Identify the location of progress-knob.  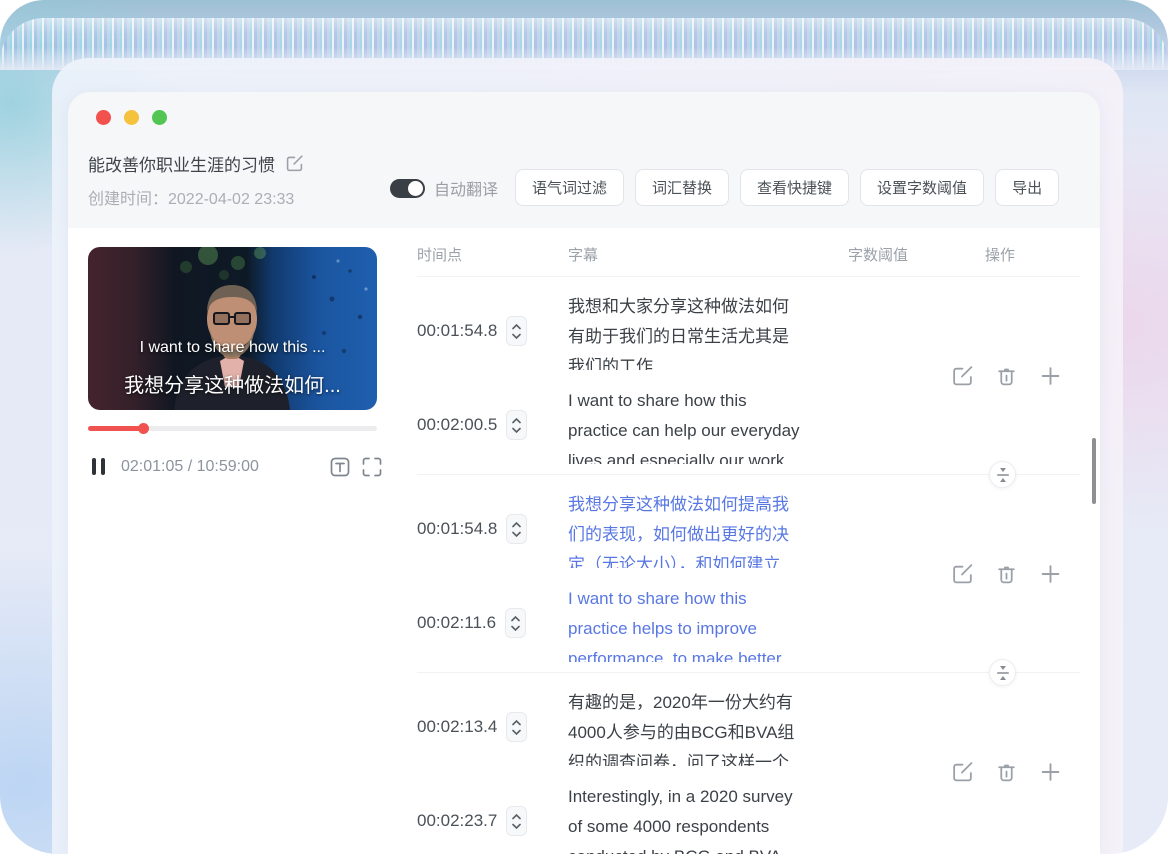
(143, 428).